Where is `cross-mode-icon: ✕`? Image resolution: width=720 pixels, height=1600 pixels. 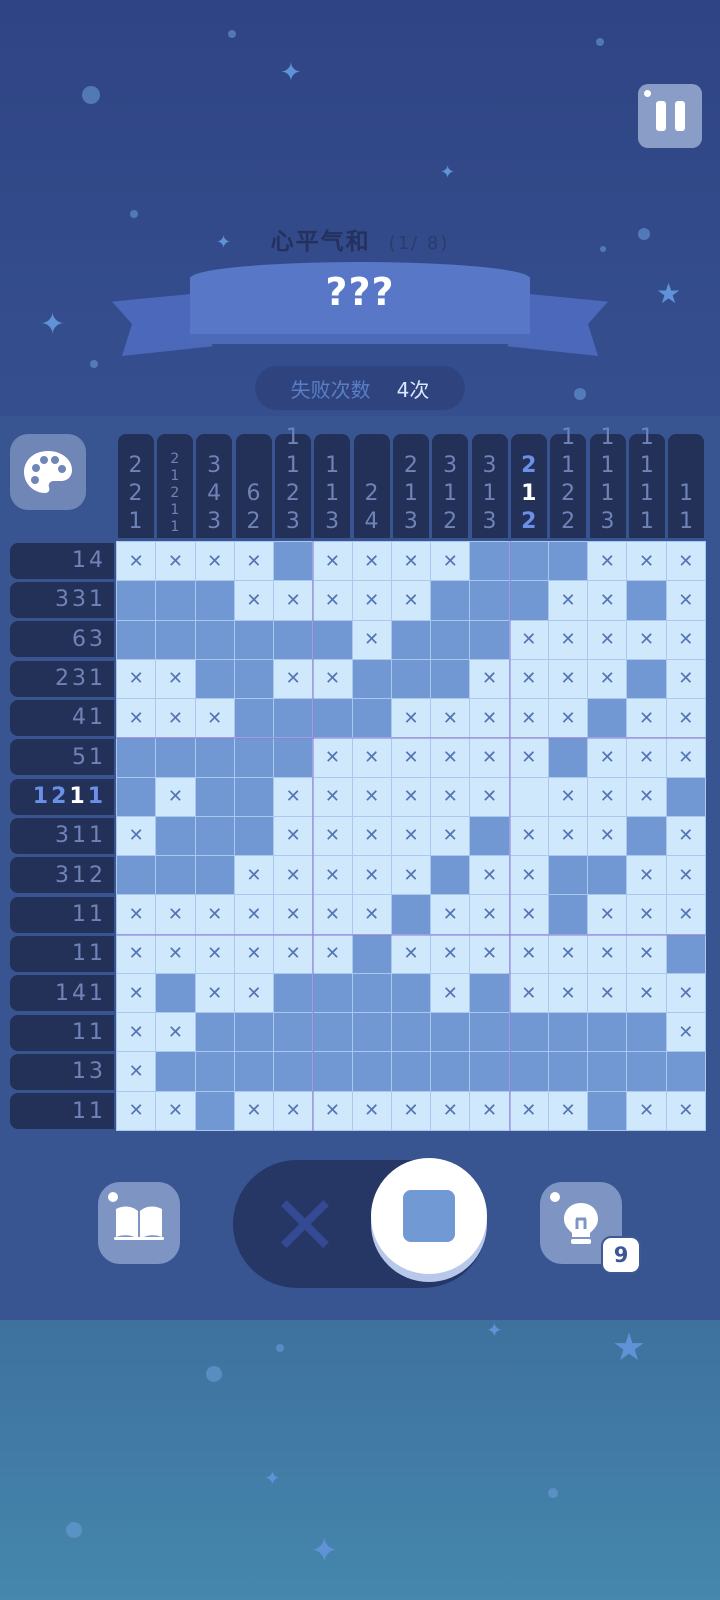
cross-mode-icon: ✕ is located at coordinates (305, 1227).